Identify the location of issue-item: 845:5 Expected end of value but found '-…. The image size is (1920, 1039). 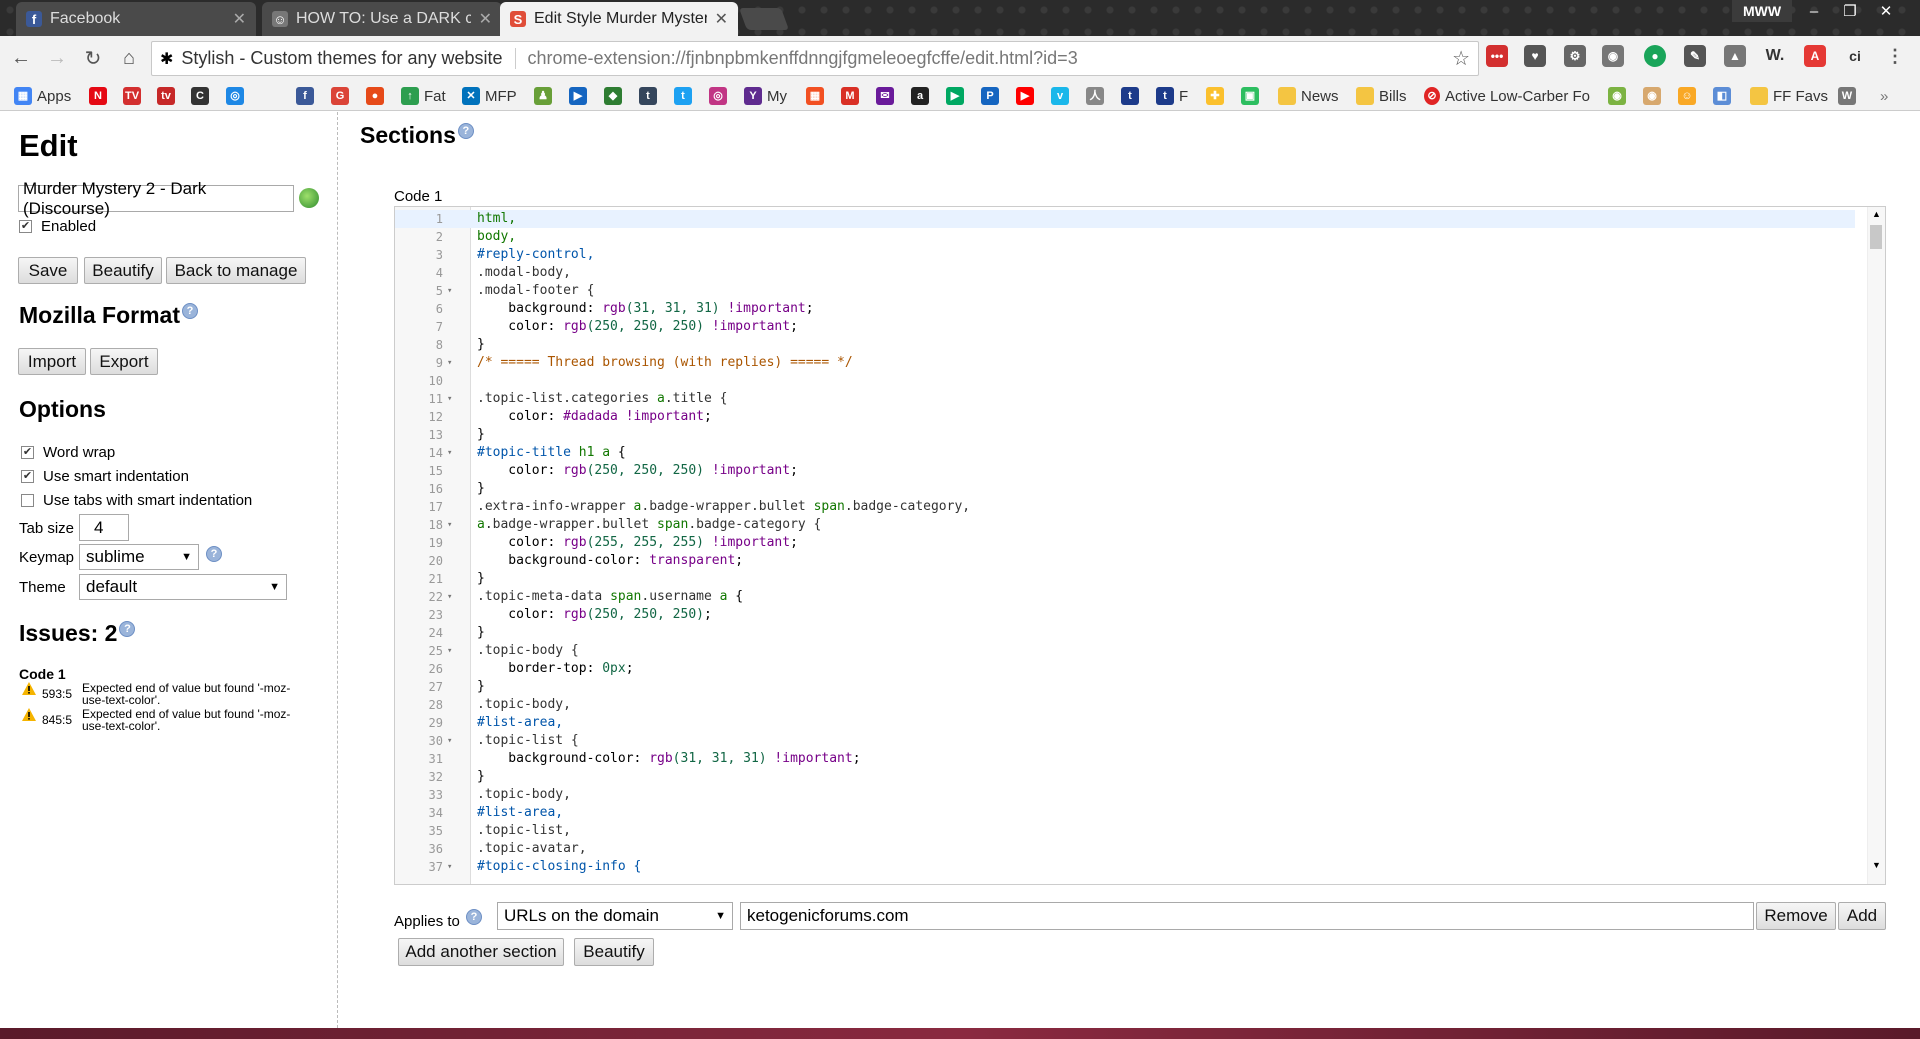
(165, 720).